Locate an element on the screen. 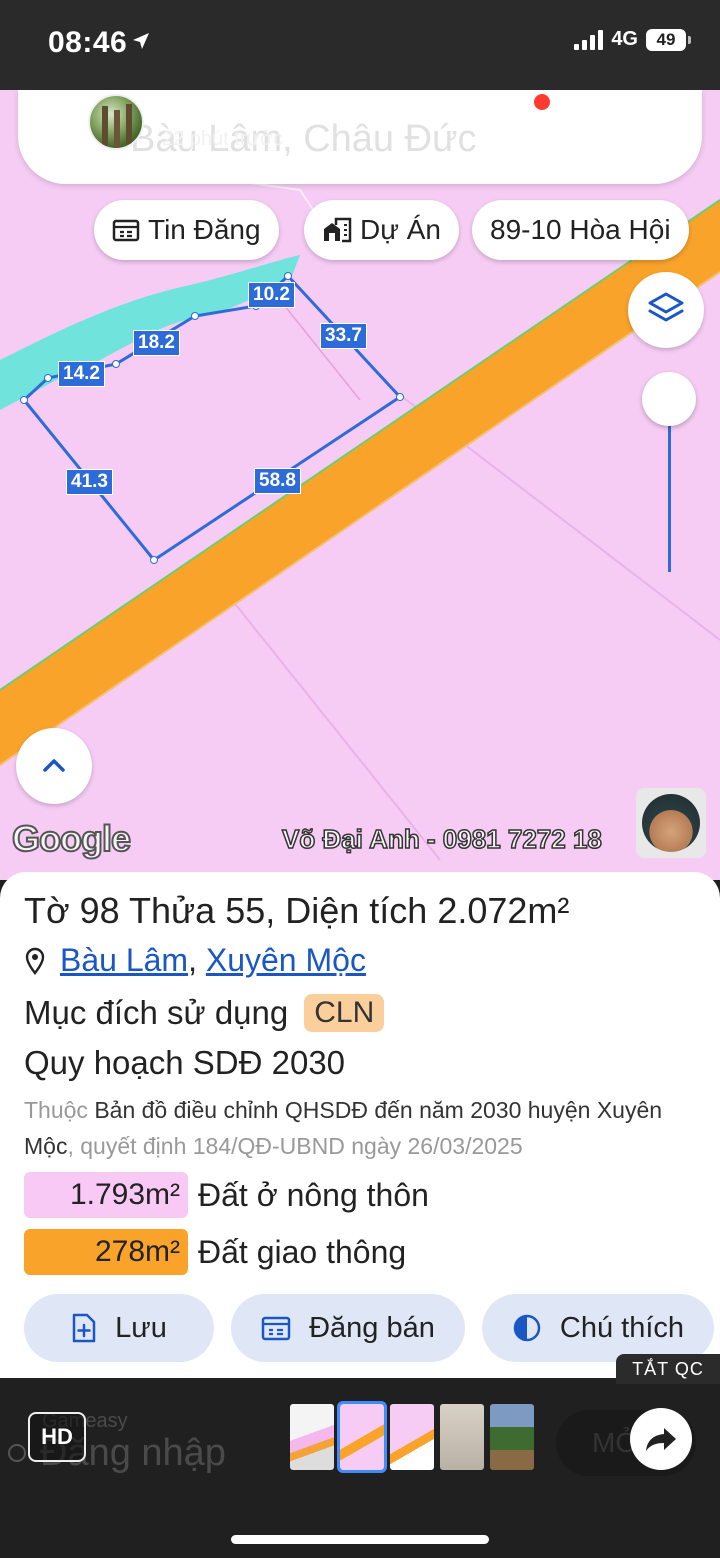 This screenshot has width=720, height=1558. posted-time: 22 phút trước is located at coordinates (223, 139).